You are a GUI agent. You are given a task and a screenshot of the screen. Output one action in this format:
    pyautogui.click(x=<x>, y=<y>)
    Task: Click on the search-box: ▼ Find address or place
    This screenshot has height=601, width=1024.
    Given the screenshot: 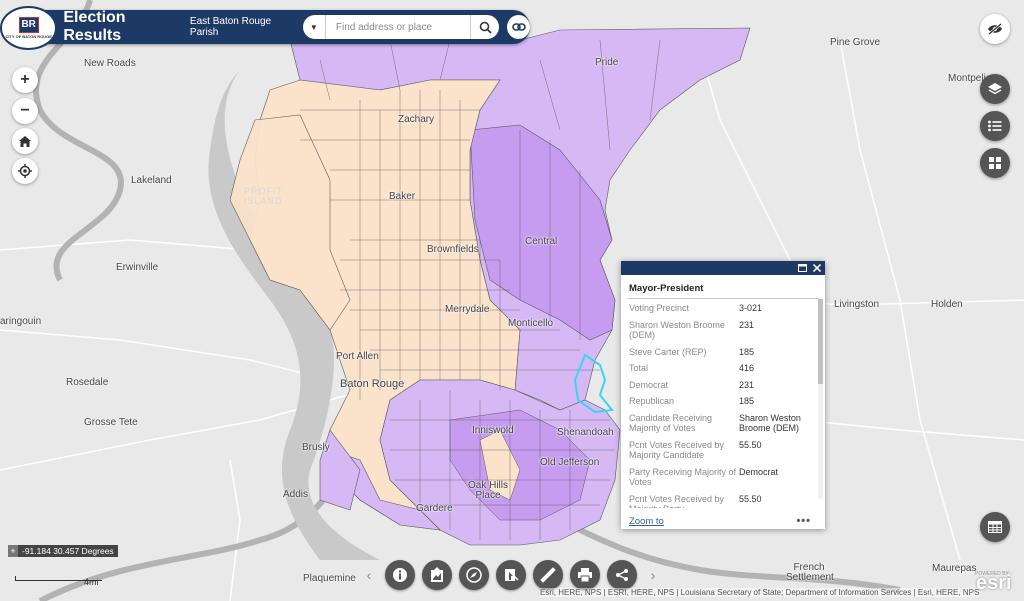 What is the action you would take?
    pyautogui.click(x=401, y=27)
    